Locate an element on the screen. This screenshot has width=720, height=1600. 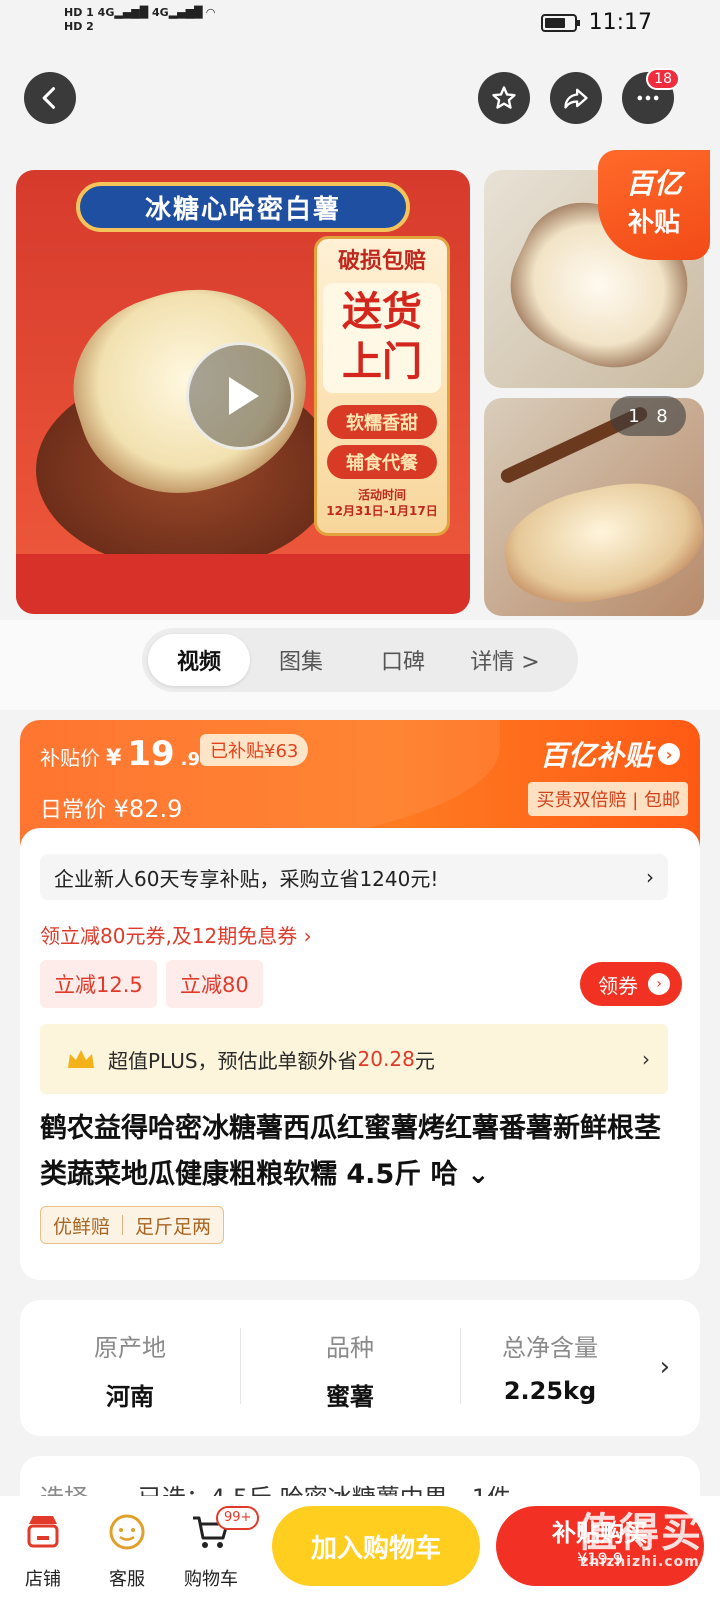
watermark-sub: zhizhizhi.com is located at coordinates (640, 1562).